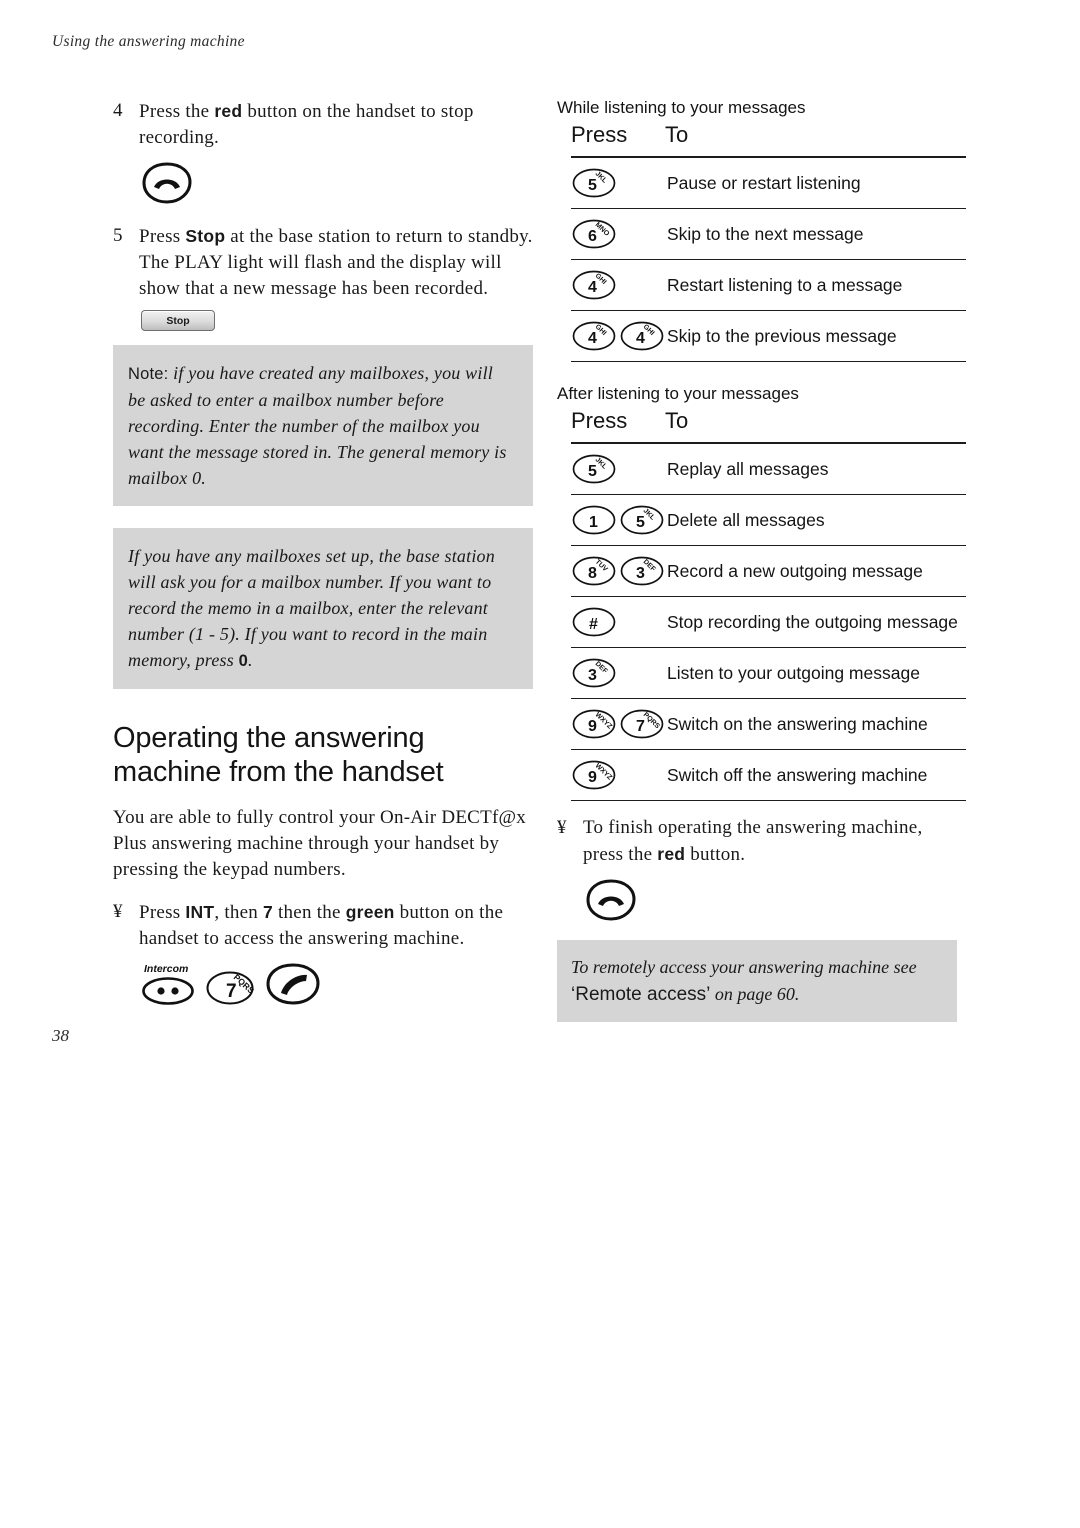 This screenshot has height=1528, width=1080. I want to click on table-row: 9 WXYZ Switch off the answering machine, so click(768, 775).